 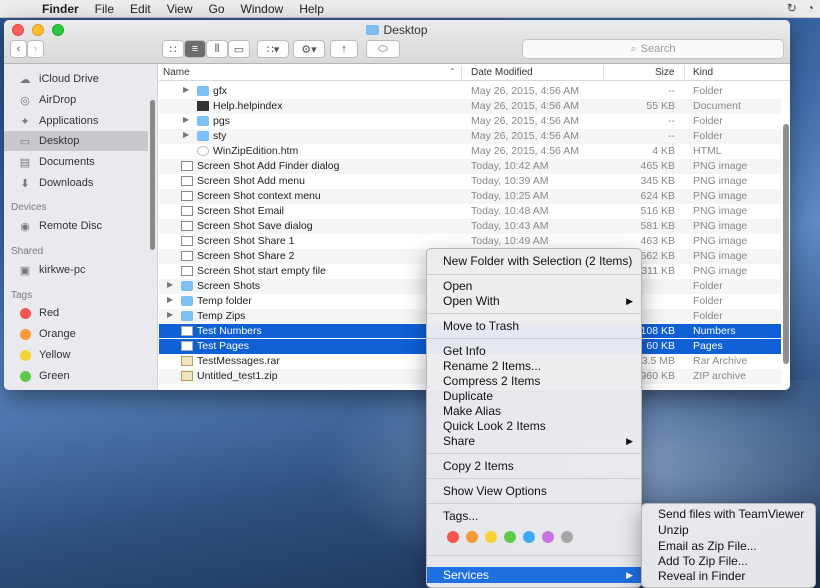 I want to click on sidebar-item-applications: ✦ Applications, so click(x=76, y=121).